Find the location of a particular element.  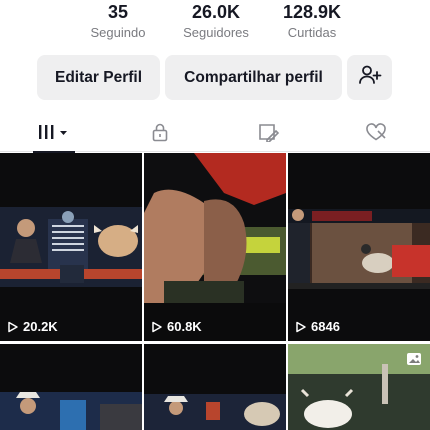

lock-icon is located at coordinates (160, 132).